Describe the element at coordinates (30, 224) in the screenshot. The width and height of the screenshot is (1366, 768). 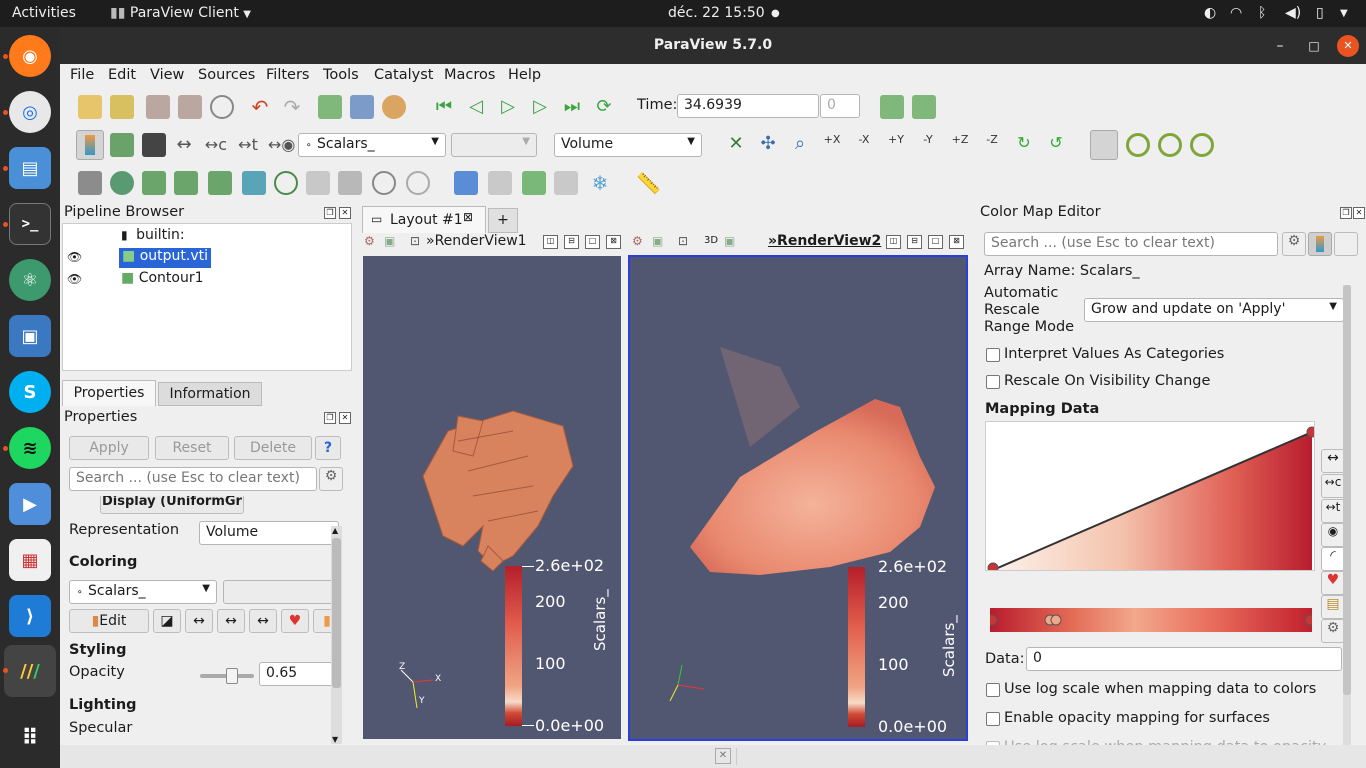
I see `terminal-icon: >_` at that location.